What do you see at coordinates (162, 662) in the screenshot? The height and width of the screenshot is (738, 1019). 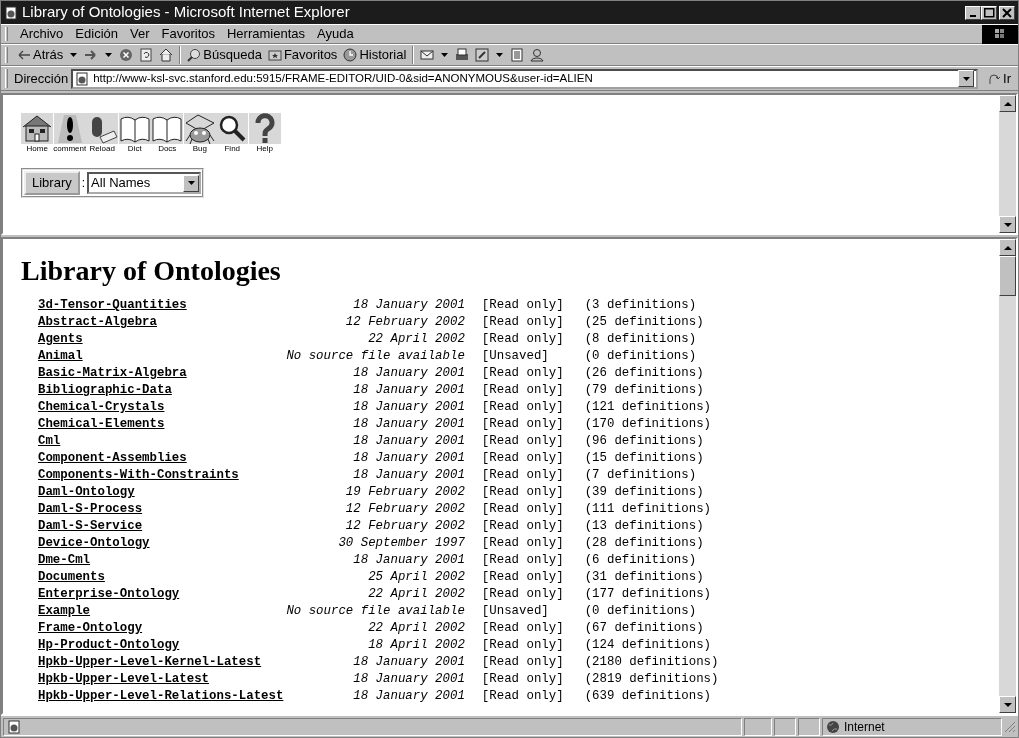 I see `ontology-link: Hpkb-Upper-Level-Kernel-Latest` at bounding box center [162, 662].